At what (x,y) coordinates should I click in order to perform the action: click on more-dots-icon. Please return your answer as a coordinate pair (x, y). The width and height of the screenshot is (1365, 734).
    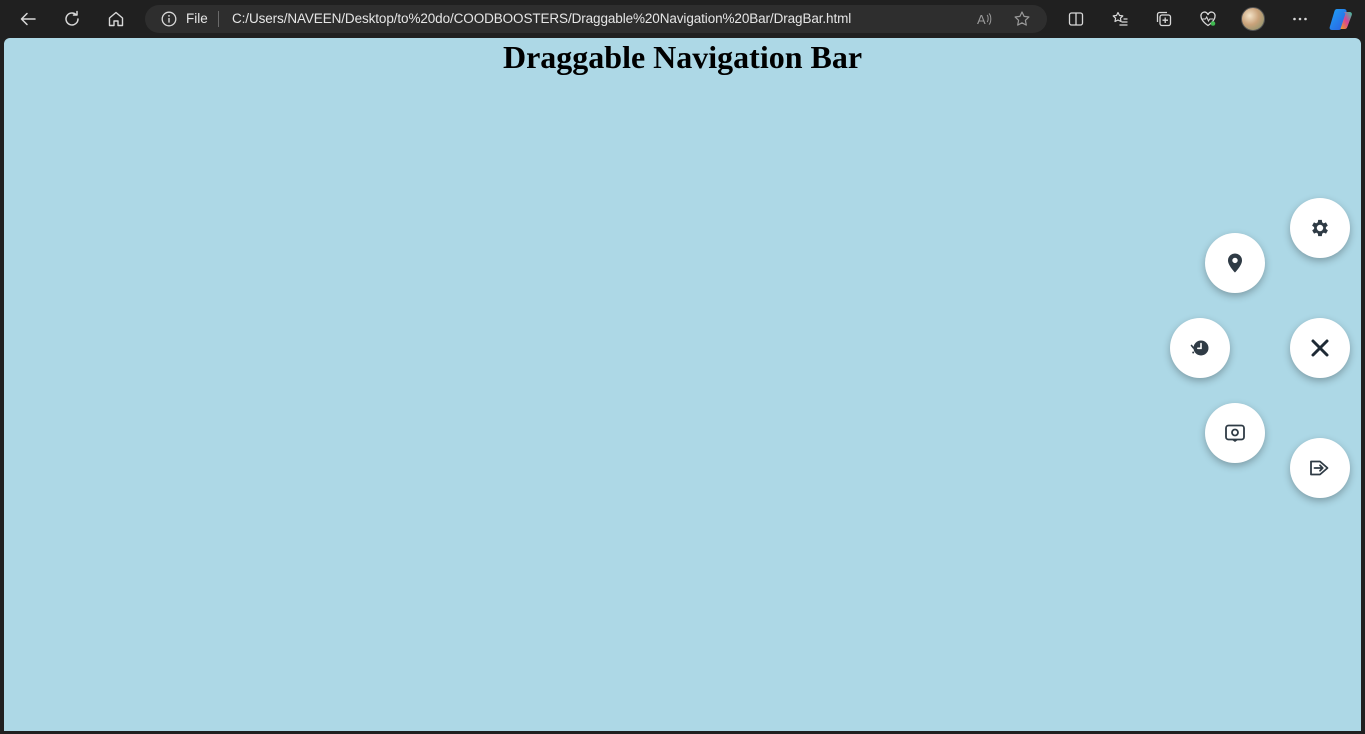
    Looking at the image, I should click on (1300, 19).